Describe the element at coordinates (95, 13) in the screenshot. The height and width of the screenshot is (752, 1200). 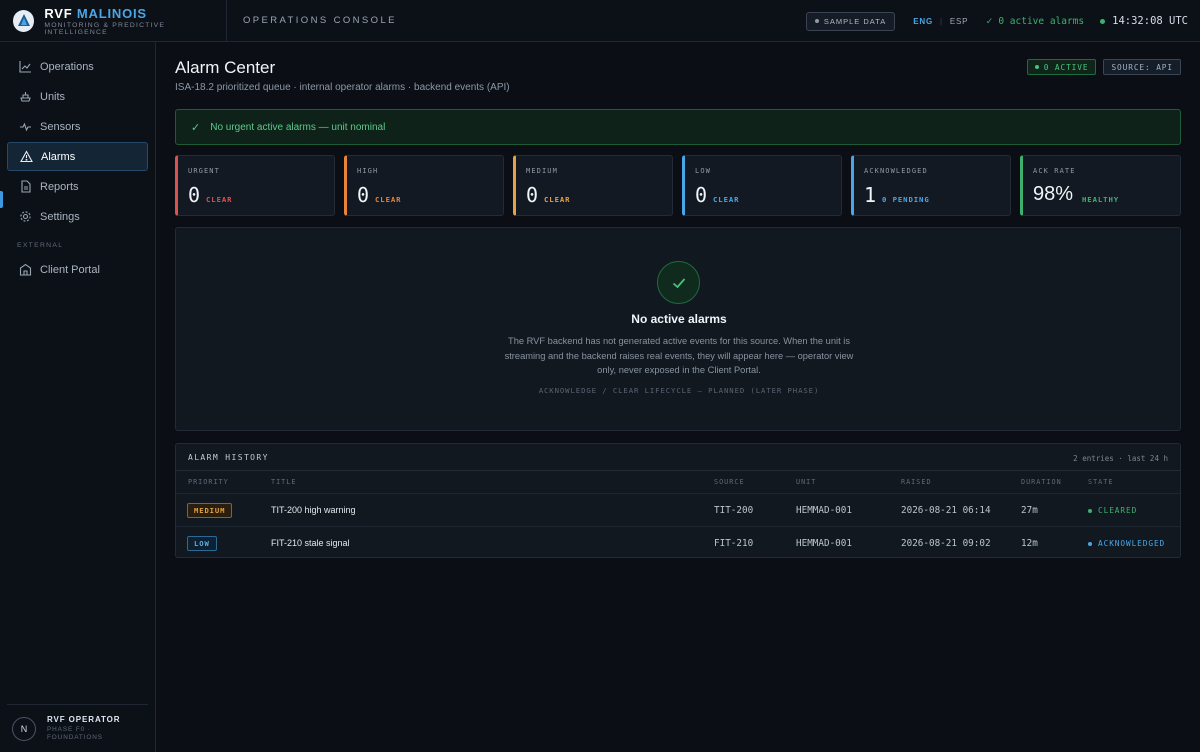
I see `brand-name: RVF MALINOIS` at that location.